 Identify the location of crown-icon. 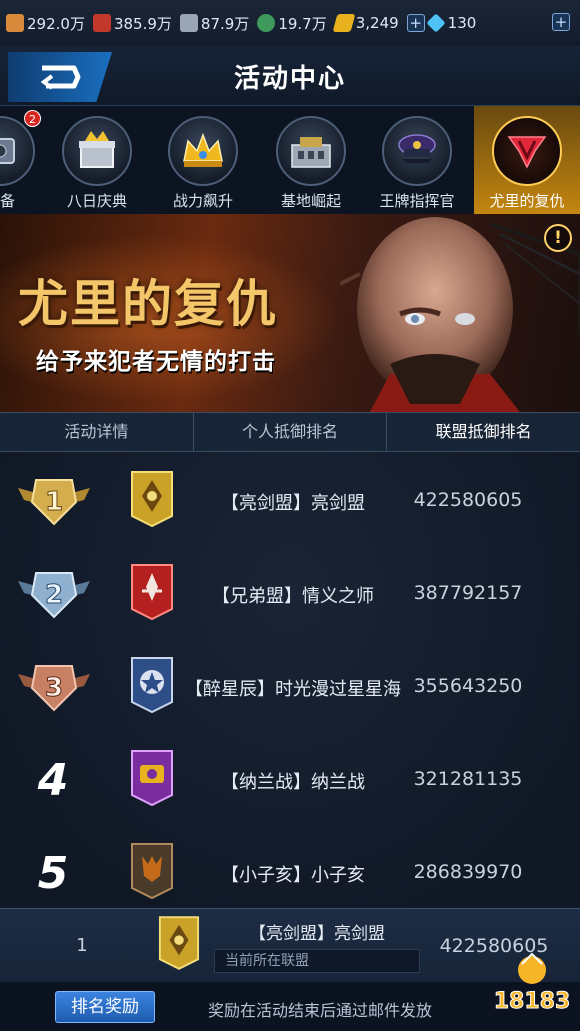
(203, 151).